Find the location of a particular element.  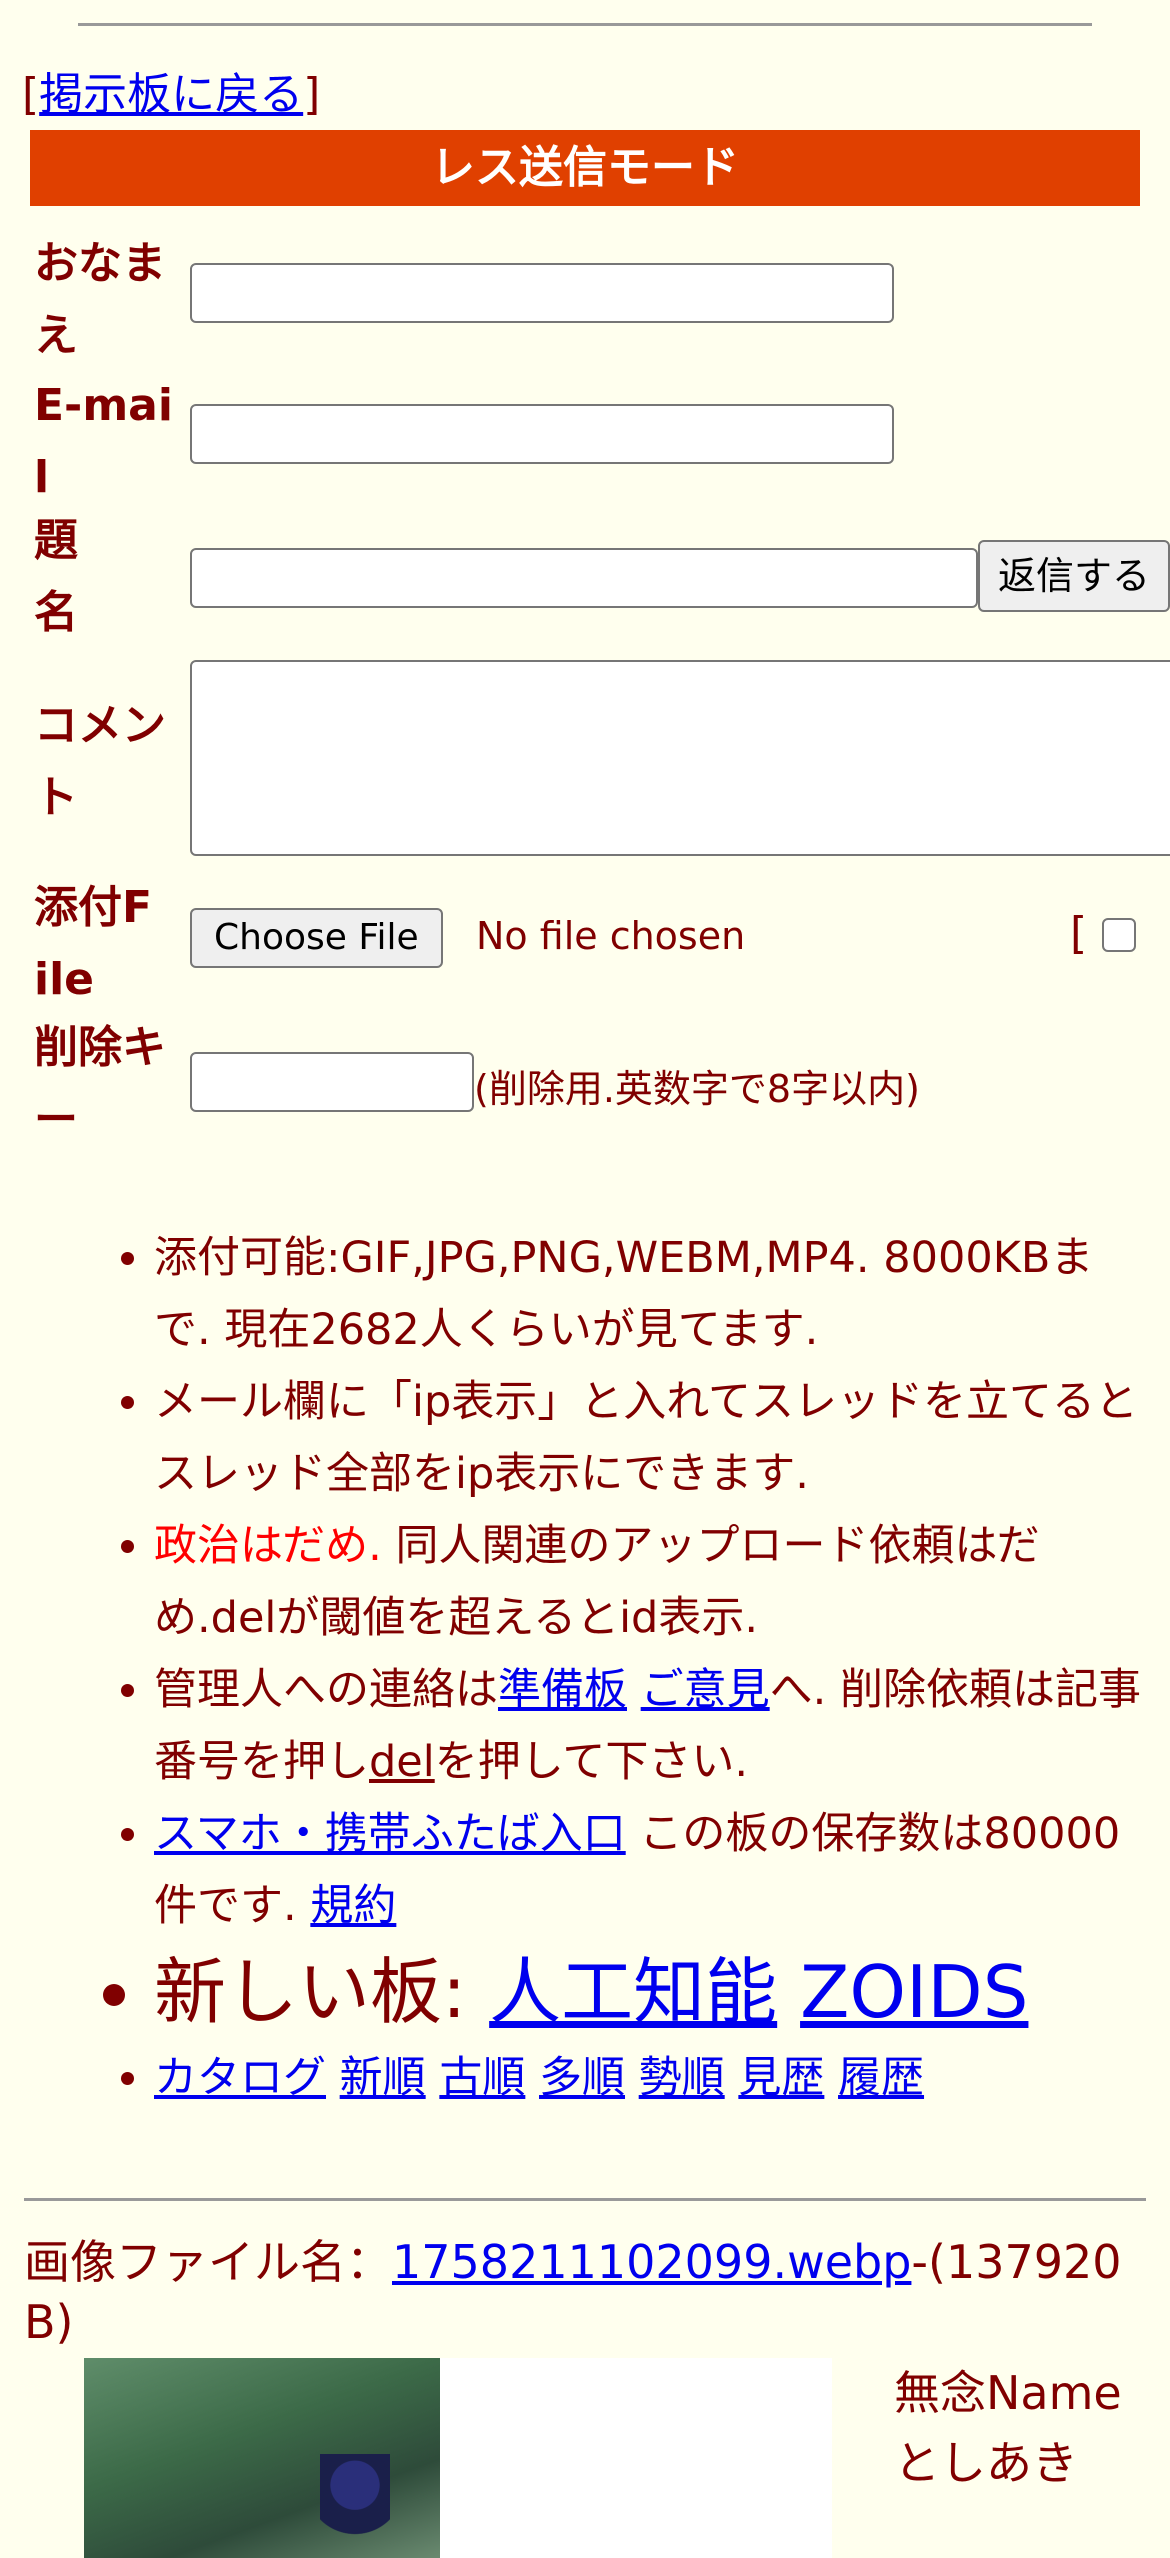

reply-mode-banner: レス送信モード is located at coordinates (585, 168).